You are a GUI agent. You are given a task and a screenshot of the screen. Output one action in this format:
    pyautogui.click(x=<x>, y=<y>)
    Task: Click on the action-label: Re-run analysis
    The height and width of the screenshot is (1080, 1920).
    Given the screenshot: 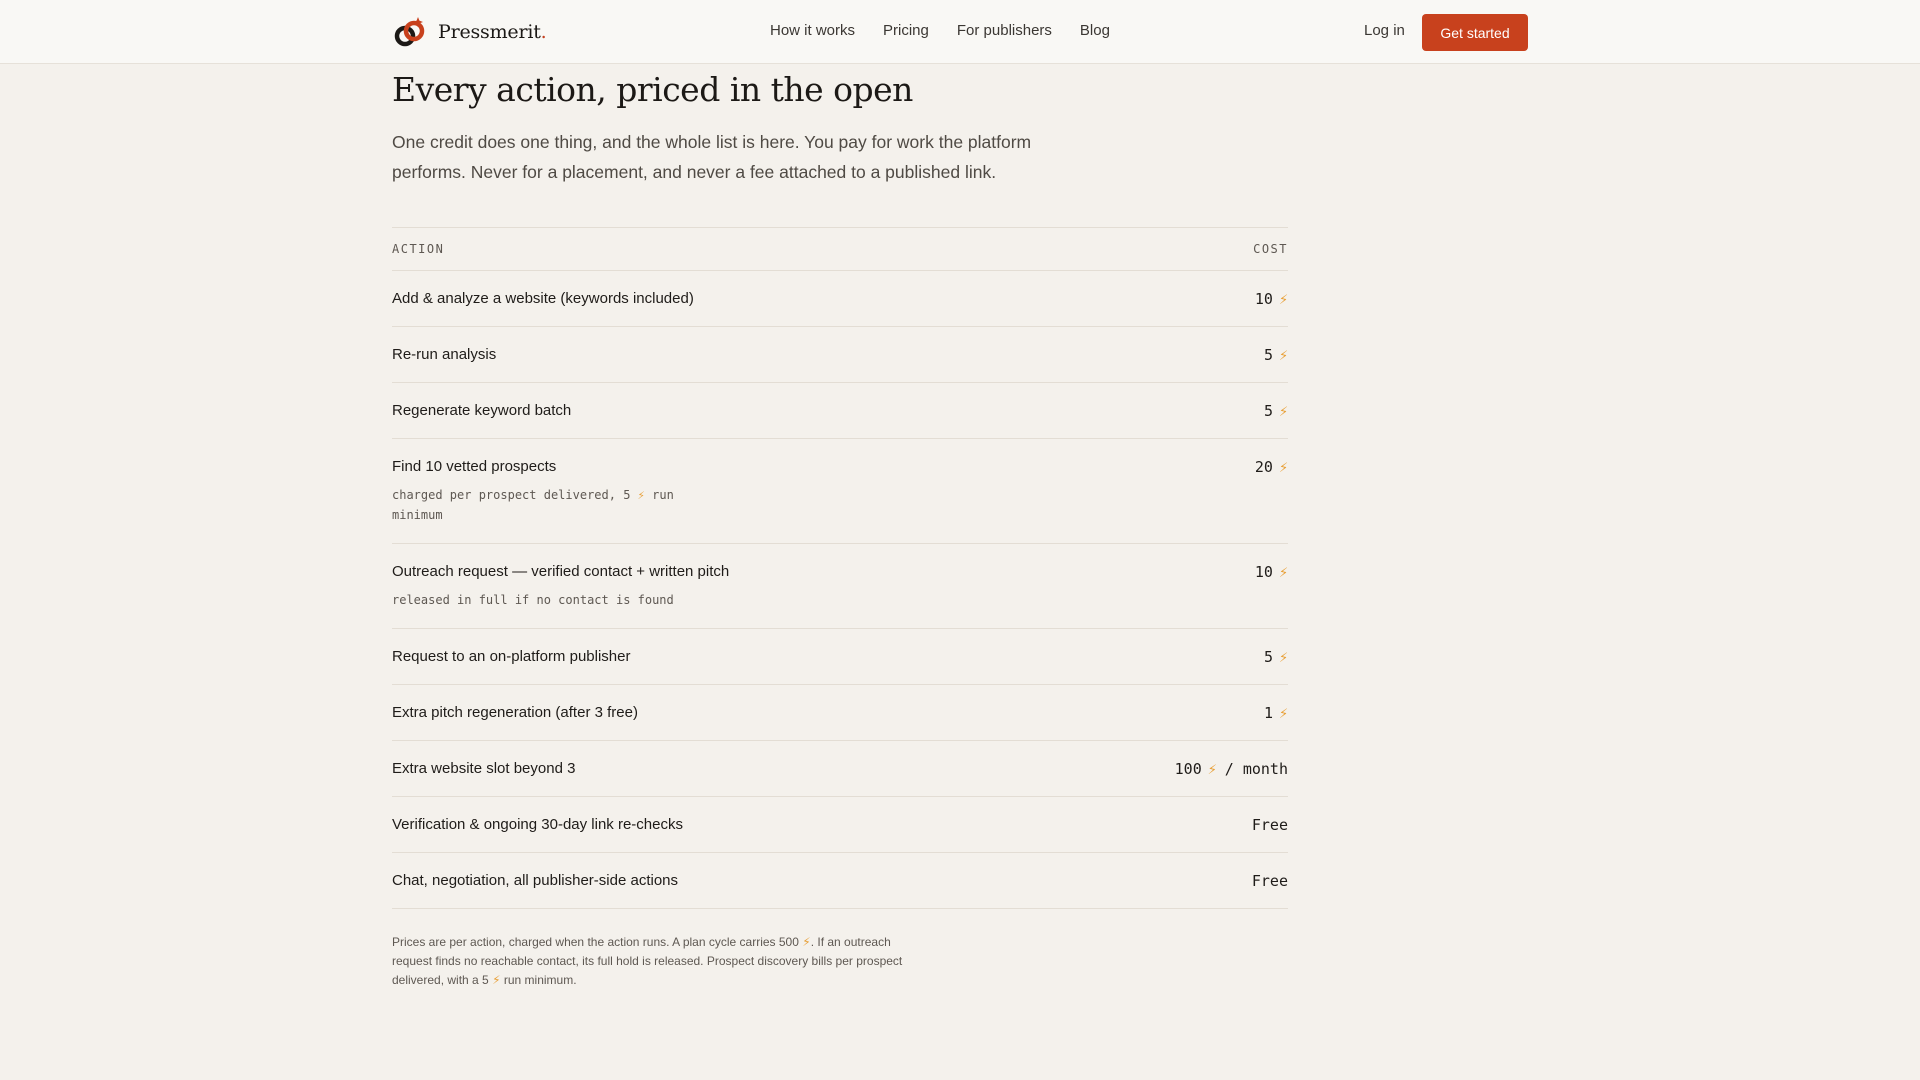 What is the action you would take?
    pyautogui.click(x=741, y=354)
    